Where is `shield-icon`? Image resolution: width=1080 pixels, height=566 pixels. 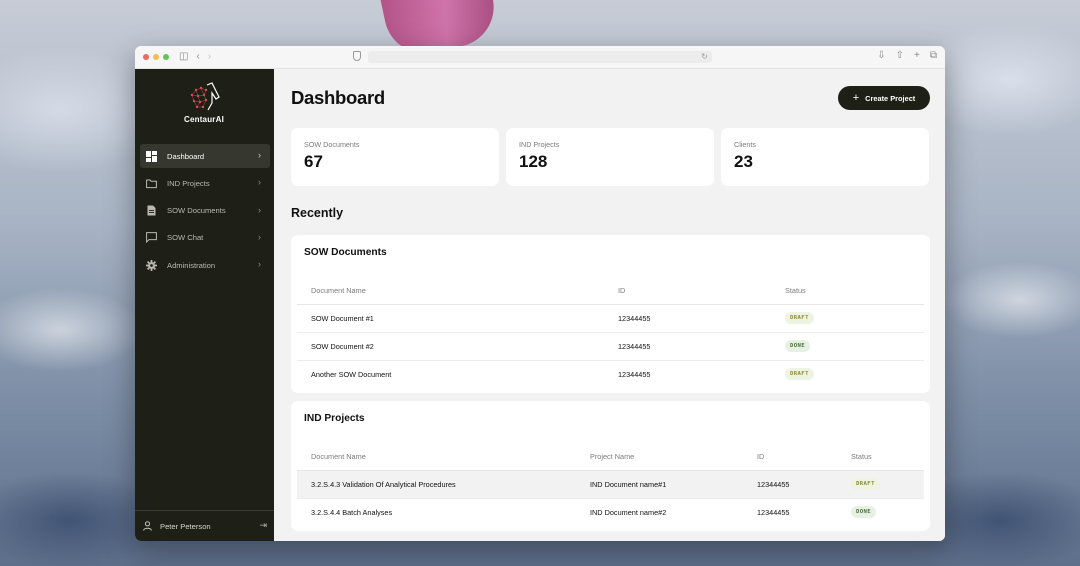 shield-icon is located at coordinates (357, 56).